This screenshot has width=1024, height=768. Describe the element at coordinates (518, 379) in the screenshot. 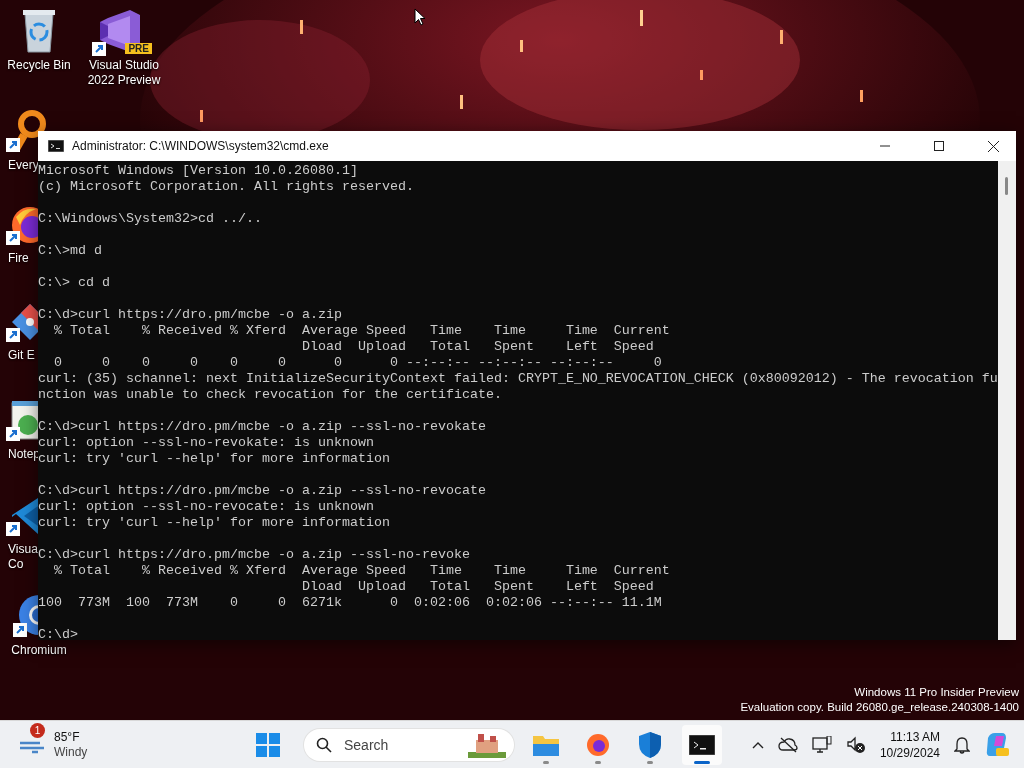

I see `console-line: curl: (35) schannel: next InitializeSecurityContext failed: CRYPT_E_NO_REVOCATION_CHECK (0x80092012) - The revocation fu` at that location.